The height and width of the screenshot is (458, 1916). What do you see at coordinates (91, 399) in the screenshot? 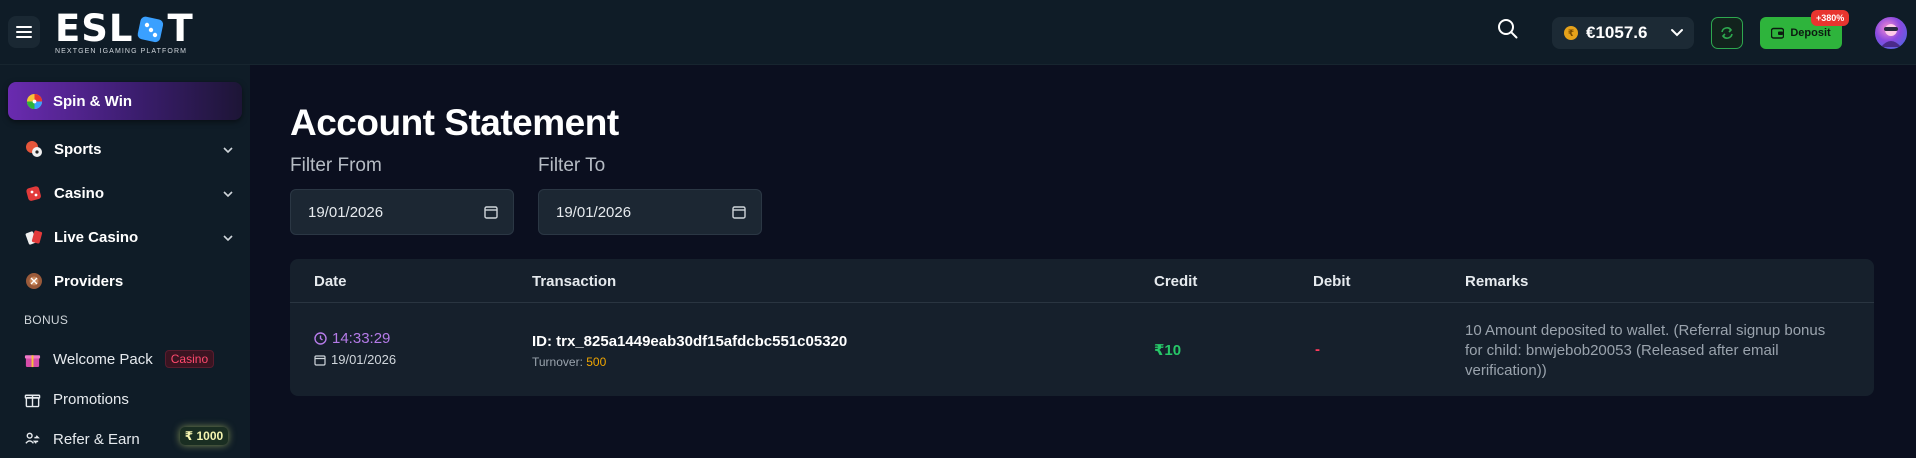
I see `promotions-label: Promotions` at bounding box center [91, 399].